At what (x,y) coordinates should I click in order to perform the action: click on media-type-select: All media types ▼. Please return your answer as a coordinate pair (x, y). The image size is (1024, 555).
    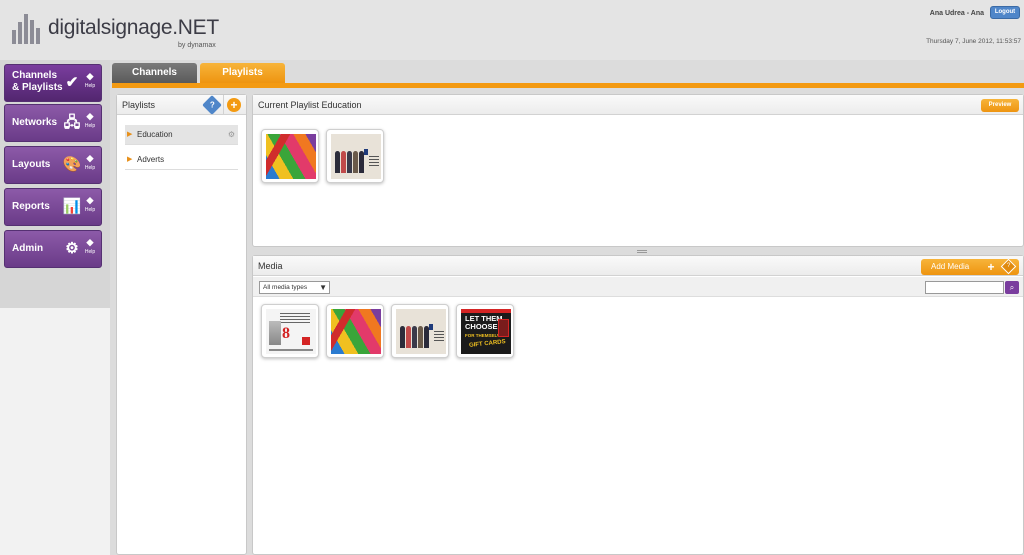
    Looking at the image, I should click on (294, 287).